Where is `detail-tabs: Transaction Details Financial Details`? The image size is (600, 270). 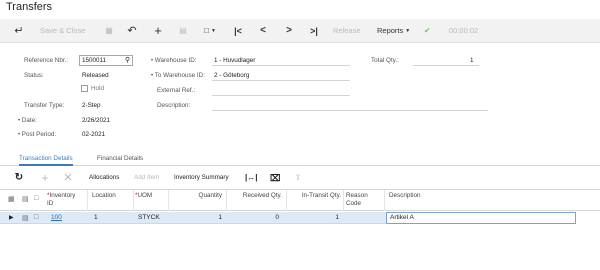 detail-tabs: Transaction Details Financial Details is located at coordinates (300, 159).